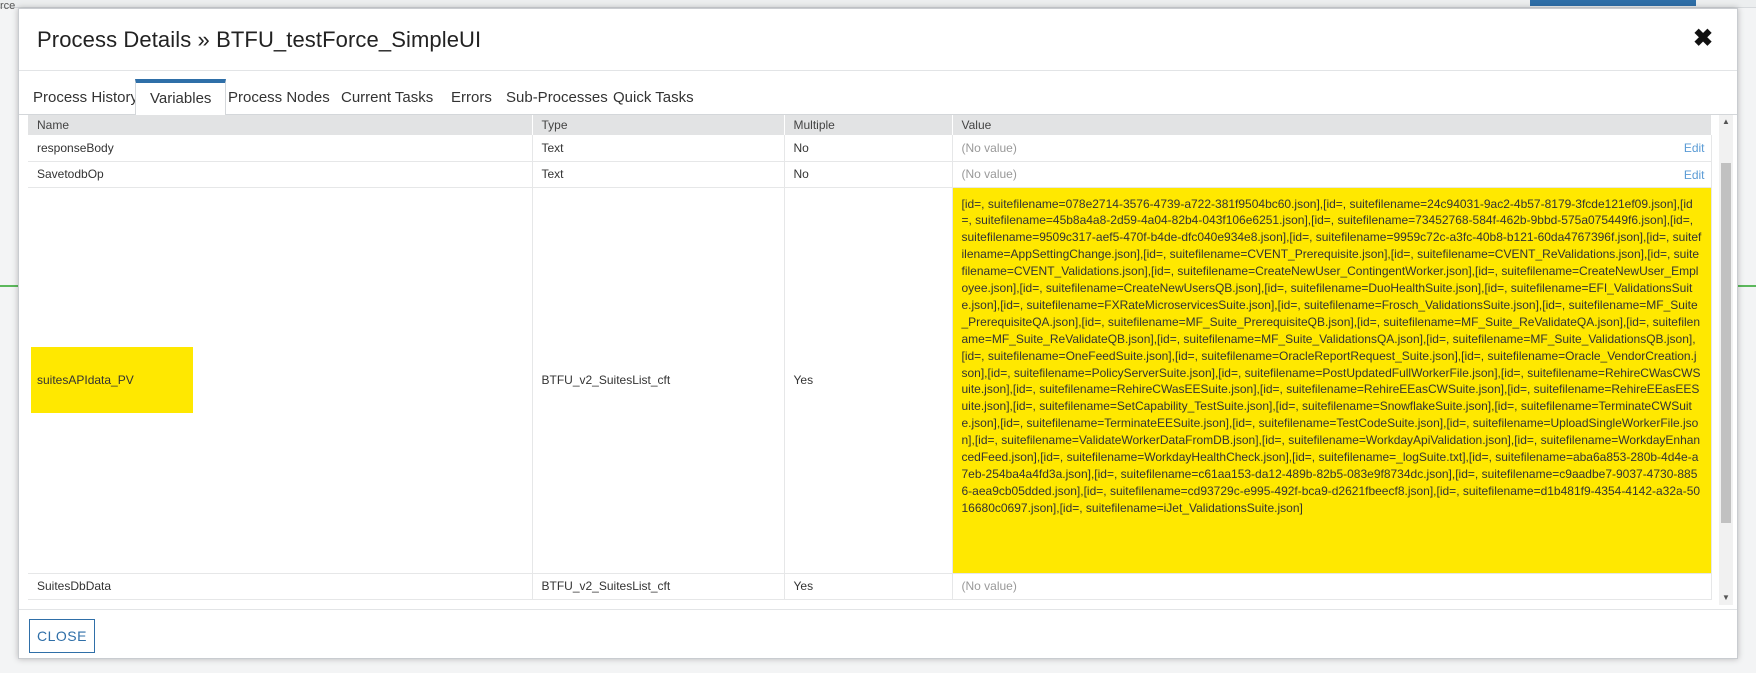 This screenshot has height=673, width=1756. I want to click on table-header-row: Name Type Multiple Value, so click(870, 125).